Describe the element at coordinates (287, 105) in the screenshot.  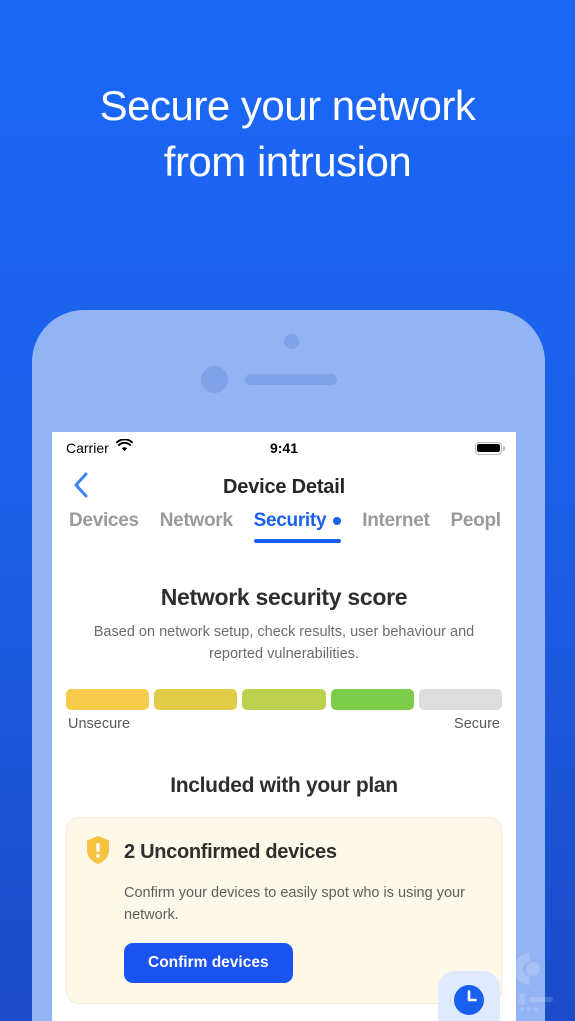
I see `hero-line-1: Secure your network` at that location.